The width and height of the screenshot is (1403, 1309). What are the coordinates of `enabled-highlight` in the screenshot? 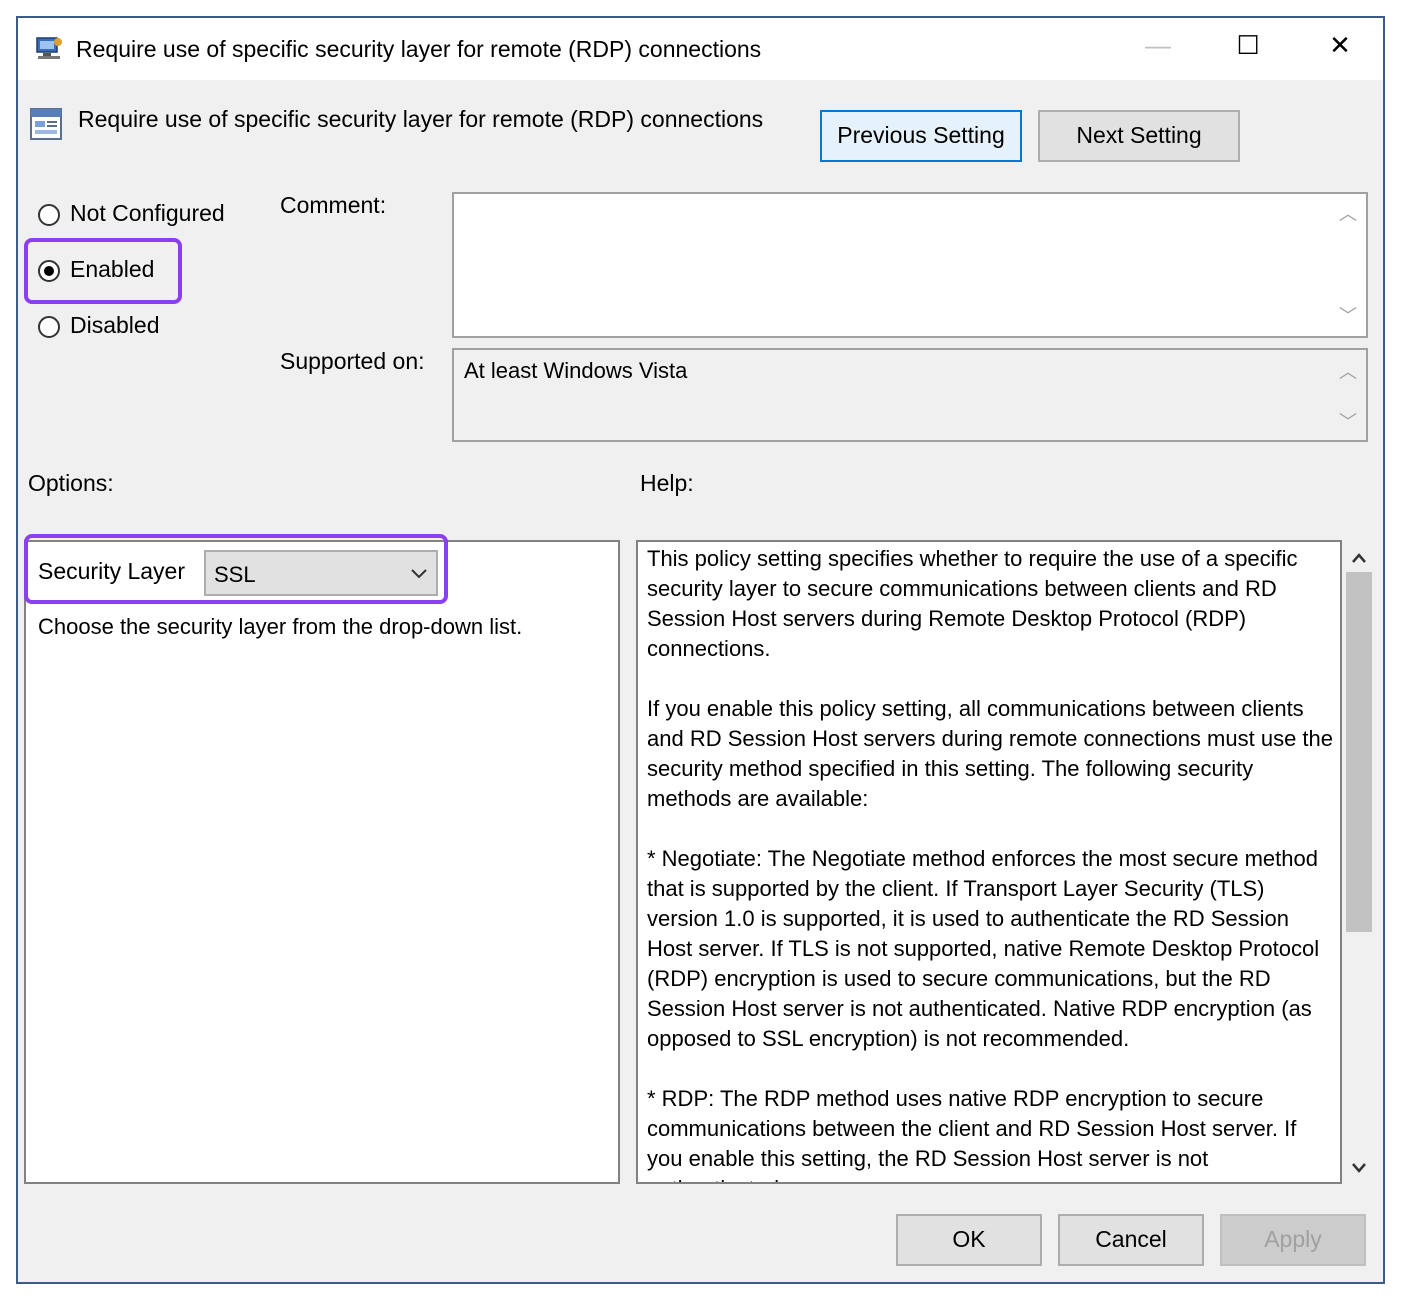 It's located at (103, 271).